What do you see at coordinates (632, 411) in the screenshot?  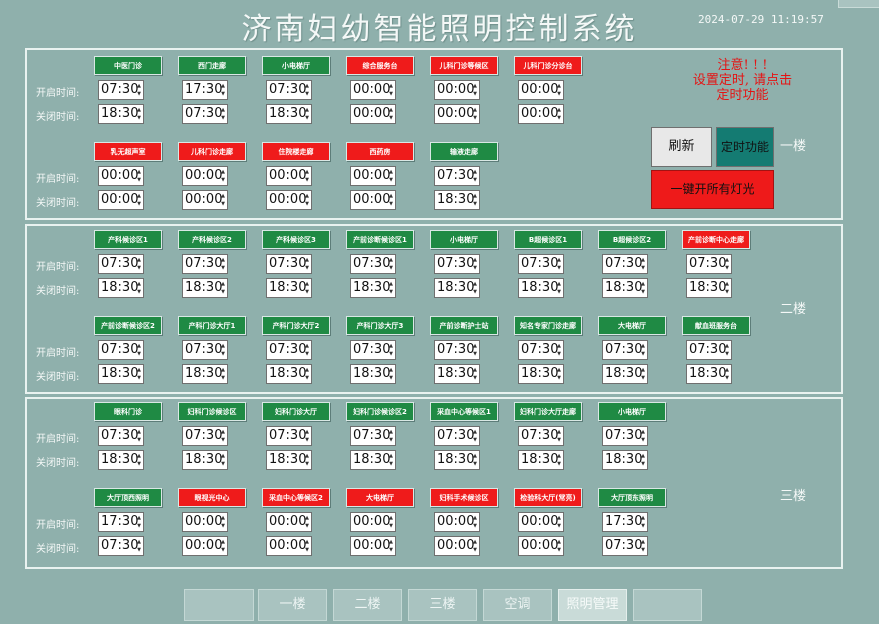 I see `zone-toggle-button: 小电梯厅` at bounding box center [632, 411].